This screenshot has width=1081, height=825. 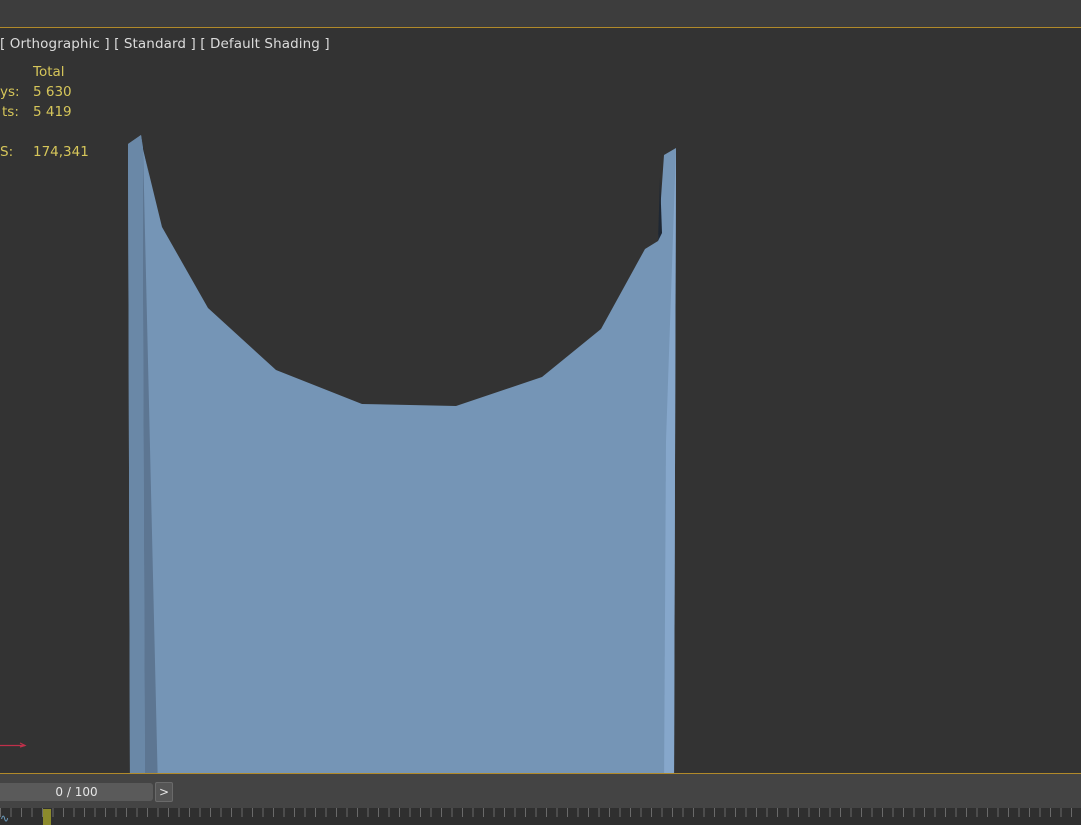 What do you see at coordinates (540, 13) in the screenshot?
I see `toolbar-strip` at bounding box center [540, 13].